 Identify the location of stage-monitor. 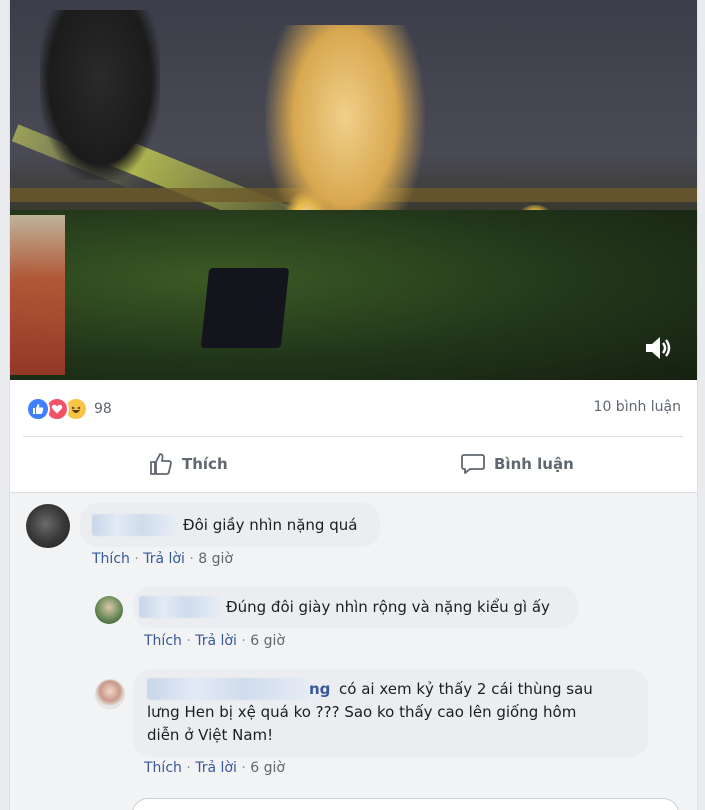
(245, 308).